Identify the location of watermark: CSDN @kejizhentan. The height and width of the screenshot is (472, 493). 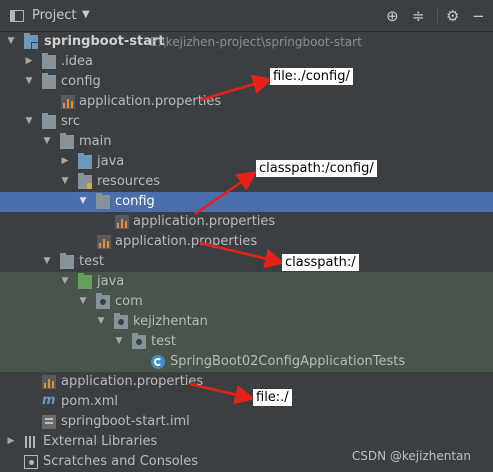
(411, 456).